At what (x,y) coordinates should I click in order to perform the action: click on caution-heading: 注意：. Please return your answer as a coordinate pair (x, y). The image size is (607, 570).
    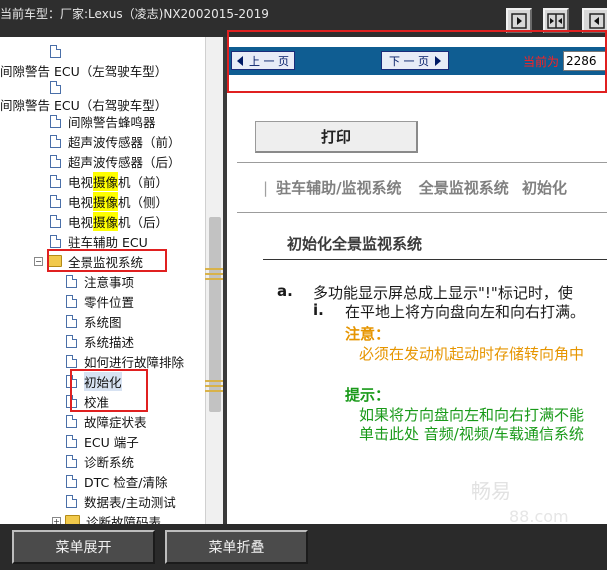
    Looking at the image, I should click on (368, 334).